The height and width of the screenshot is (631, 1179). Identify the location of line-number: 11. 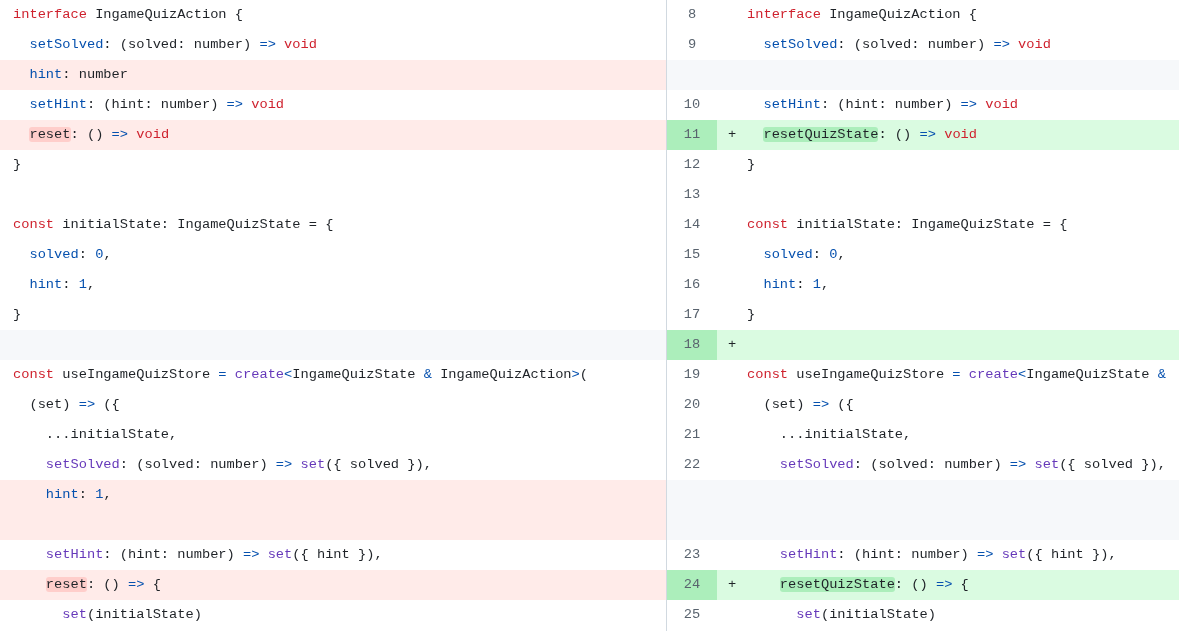
(692, 134).